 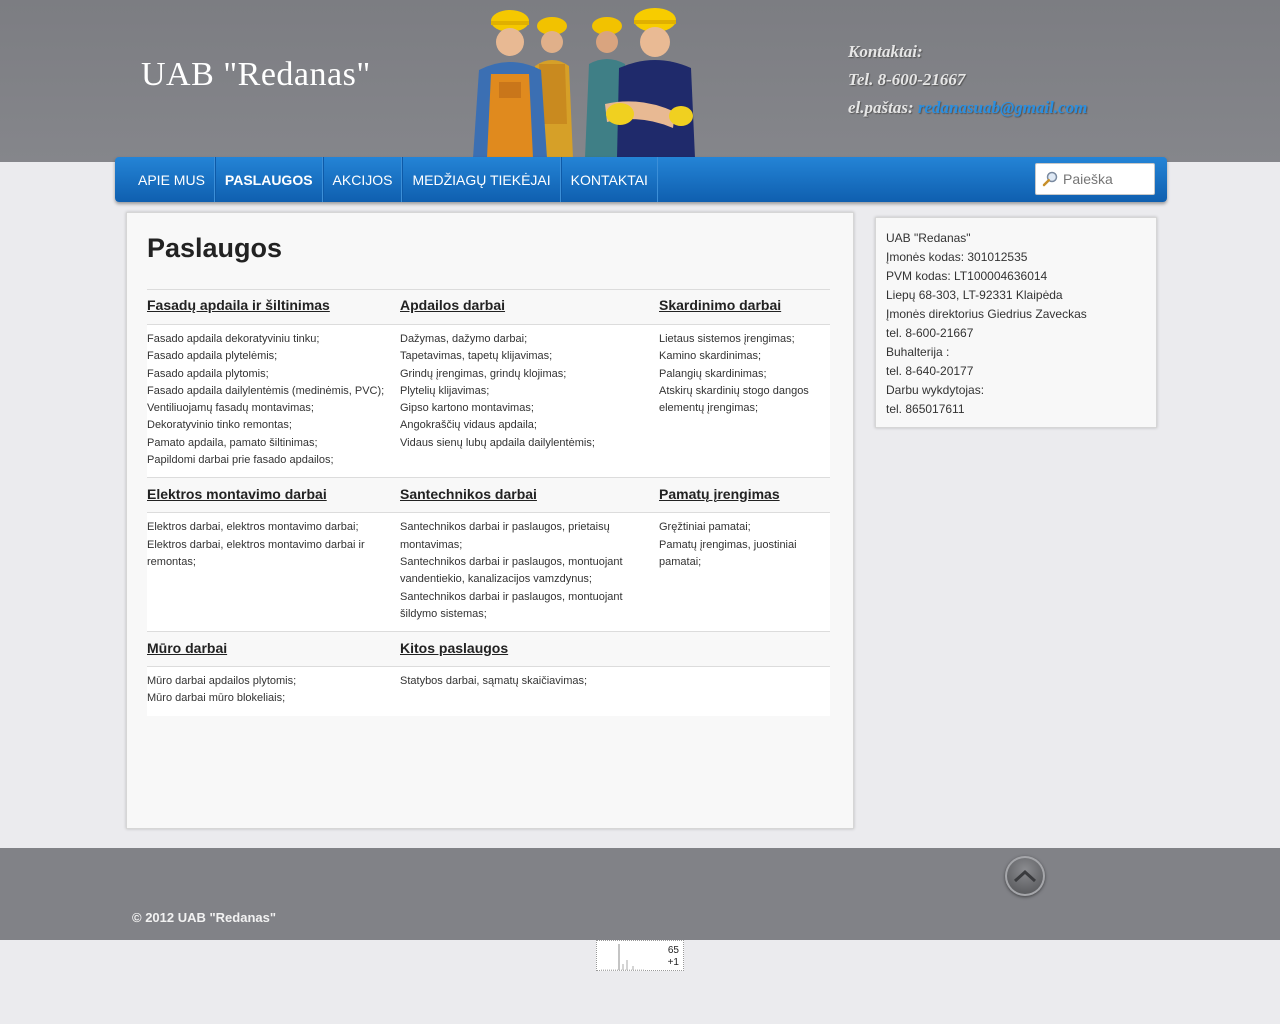 I want to click on service-item: Gręžtiniai pamatai;, so click(x=705, y=527).